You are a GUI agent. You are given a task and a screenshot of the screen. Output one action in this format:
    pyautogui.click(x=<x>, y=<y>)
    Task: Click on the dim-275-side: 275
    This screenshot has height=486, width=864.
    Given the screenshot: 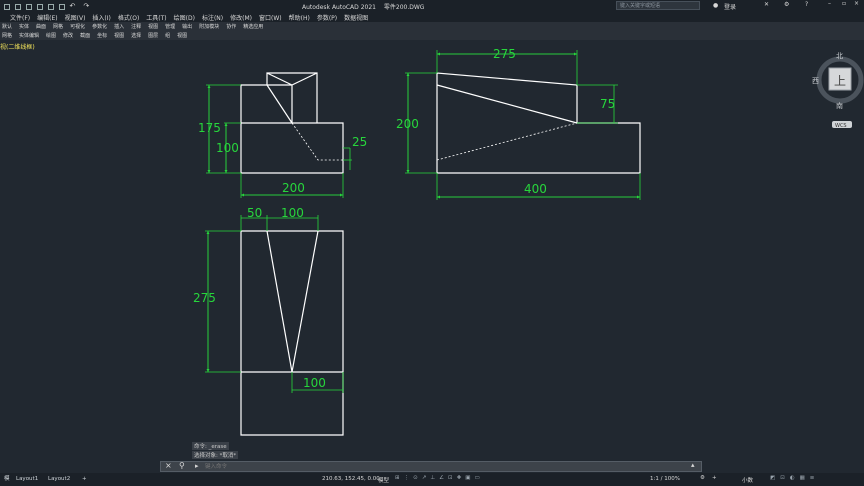 What is the action you would take?
    pyautogui.click(x=504, y=54)
    